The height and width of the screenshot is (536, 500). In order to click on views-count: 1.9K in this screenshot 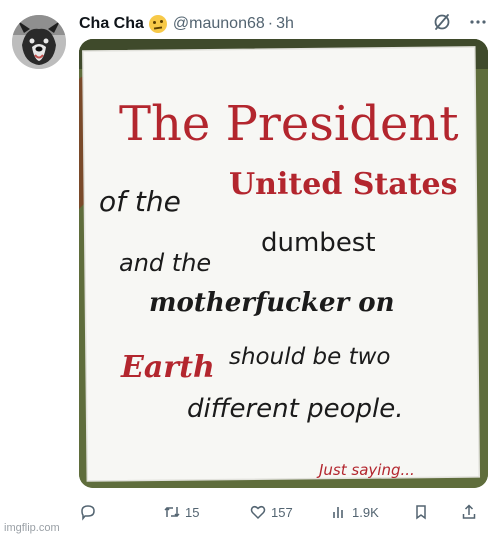, I will do `click(365, 512)`.